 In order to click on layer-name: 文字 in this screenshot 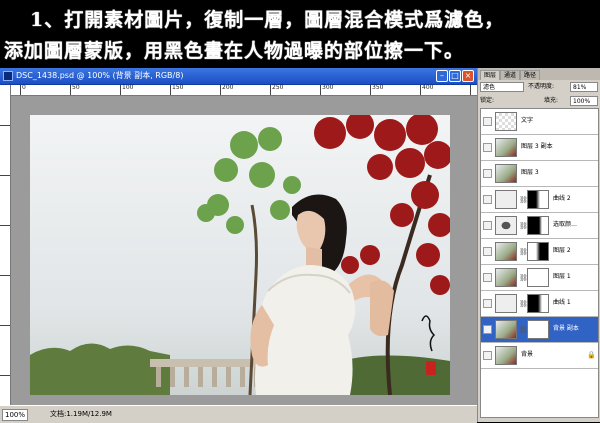, I will do `click(527, 120)`.